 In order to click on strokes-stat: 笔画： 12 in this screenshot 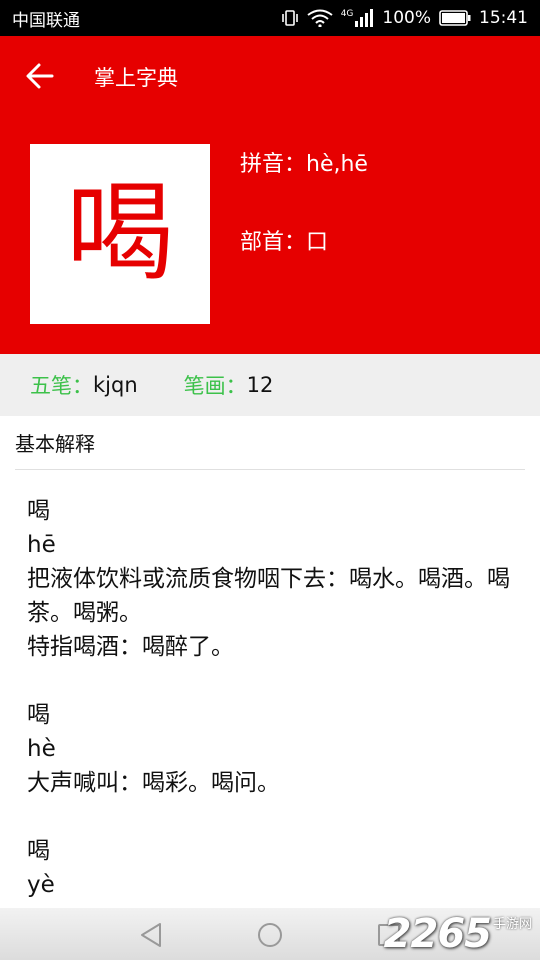, I will do `click(229, 385)`.